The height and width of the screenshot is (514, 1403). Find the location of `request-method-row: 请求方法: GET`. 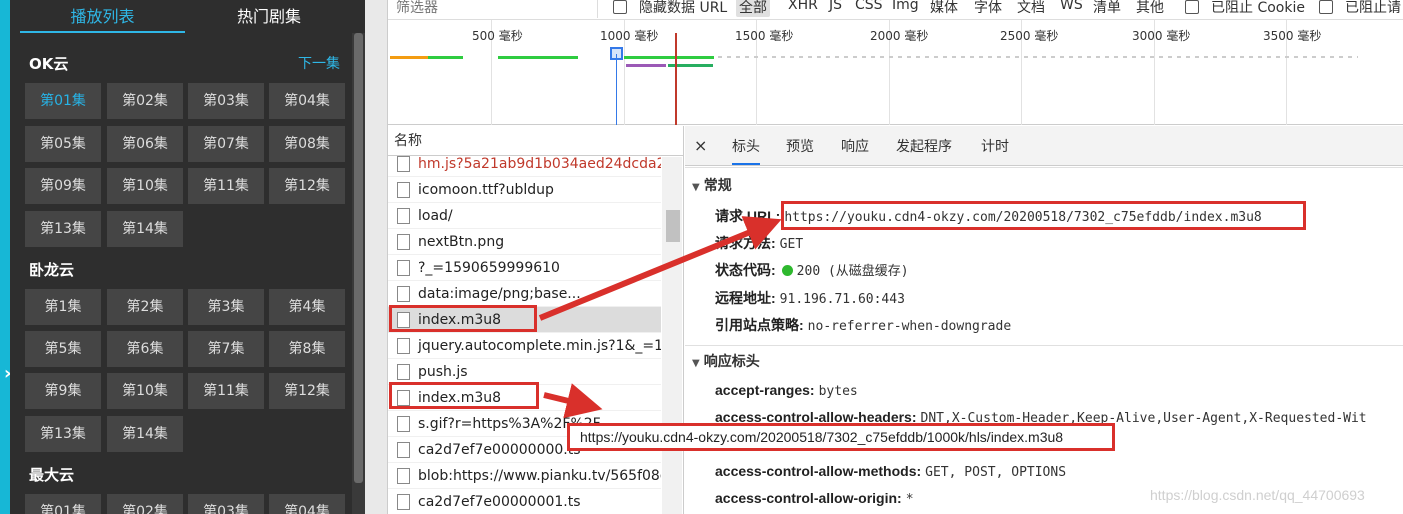

request-method-row: 请求方法: GET is located at coordinates (759, 243).